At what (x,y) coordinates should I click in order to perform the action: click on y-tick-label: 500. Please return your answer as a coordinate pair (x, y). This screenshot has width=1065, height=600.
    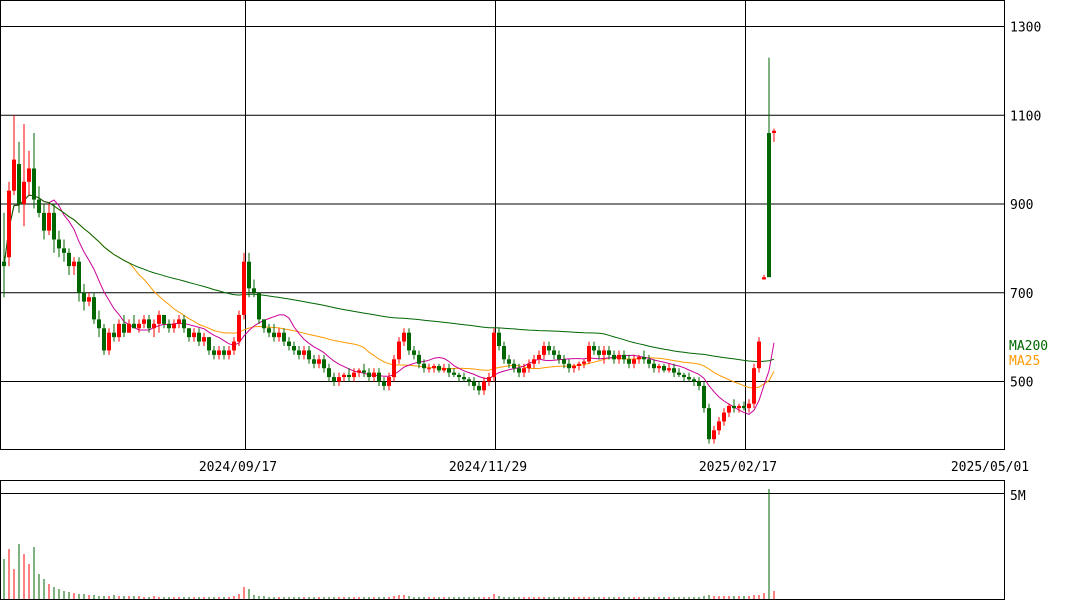
    Looking at the image, I should click on (1021, 383).